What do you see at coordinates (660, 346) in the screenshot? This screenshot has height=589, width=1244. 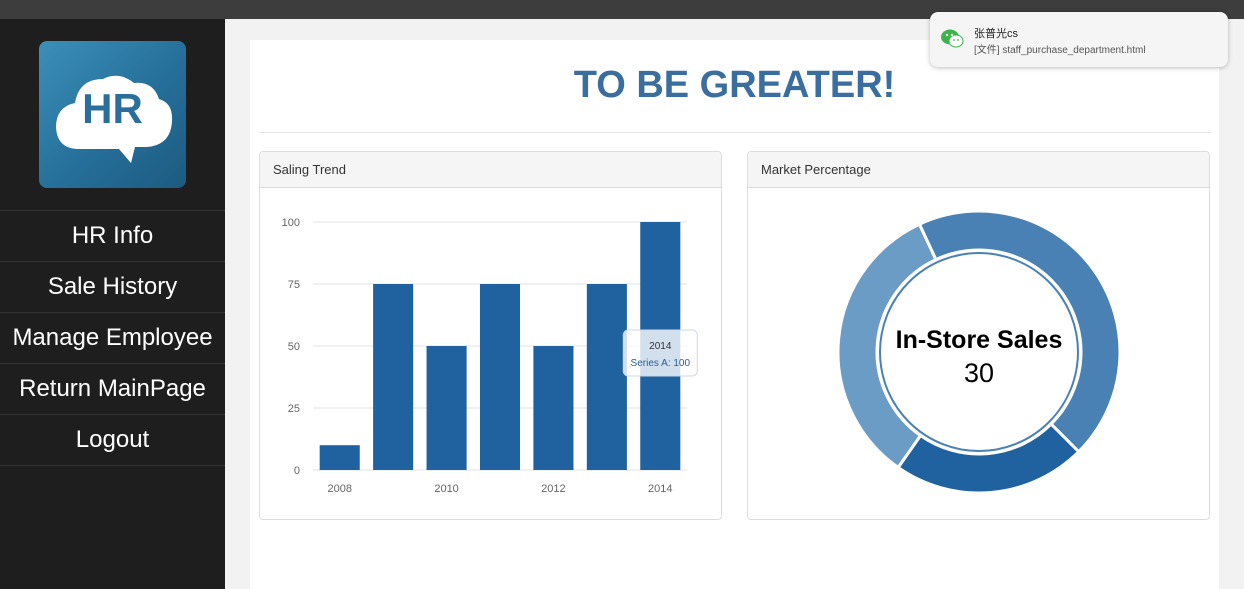 I see `tooltip-title: 2014` at bounding box center [660, 346].